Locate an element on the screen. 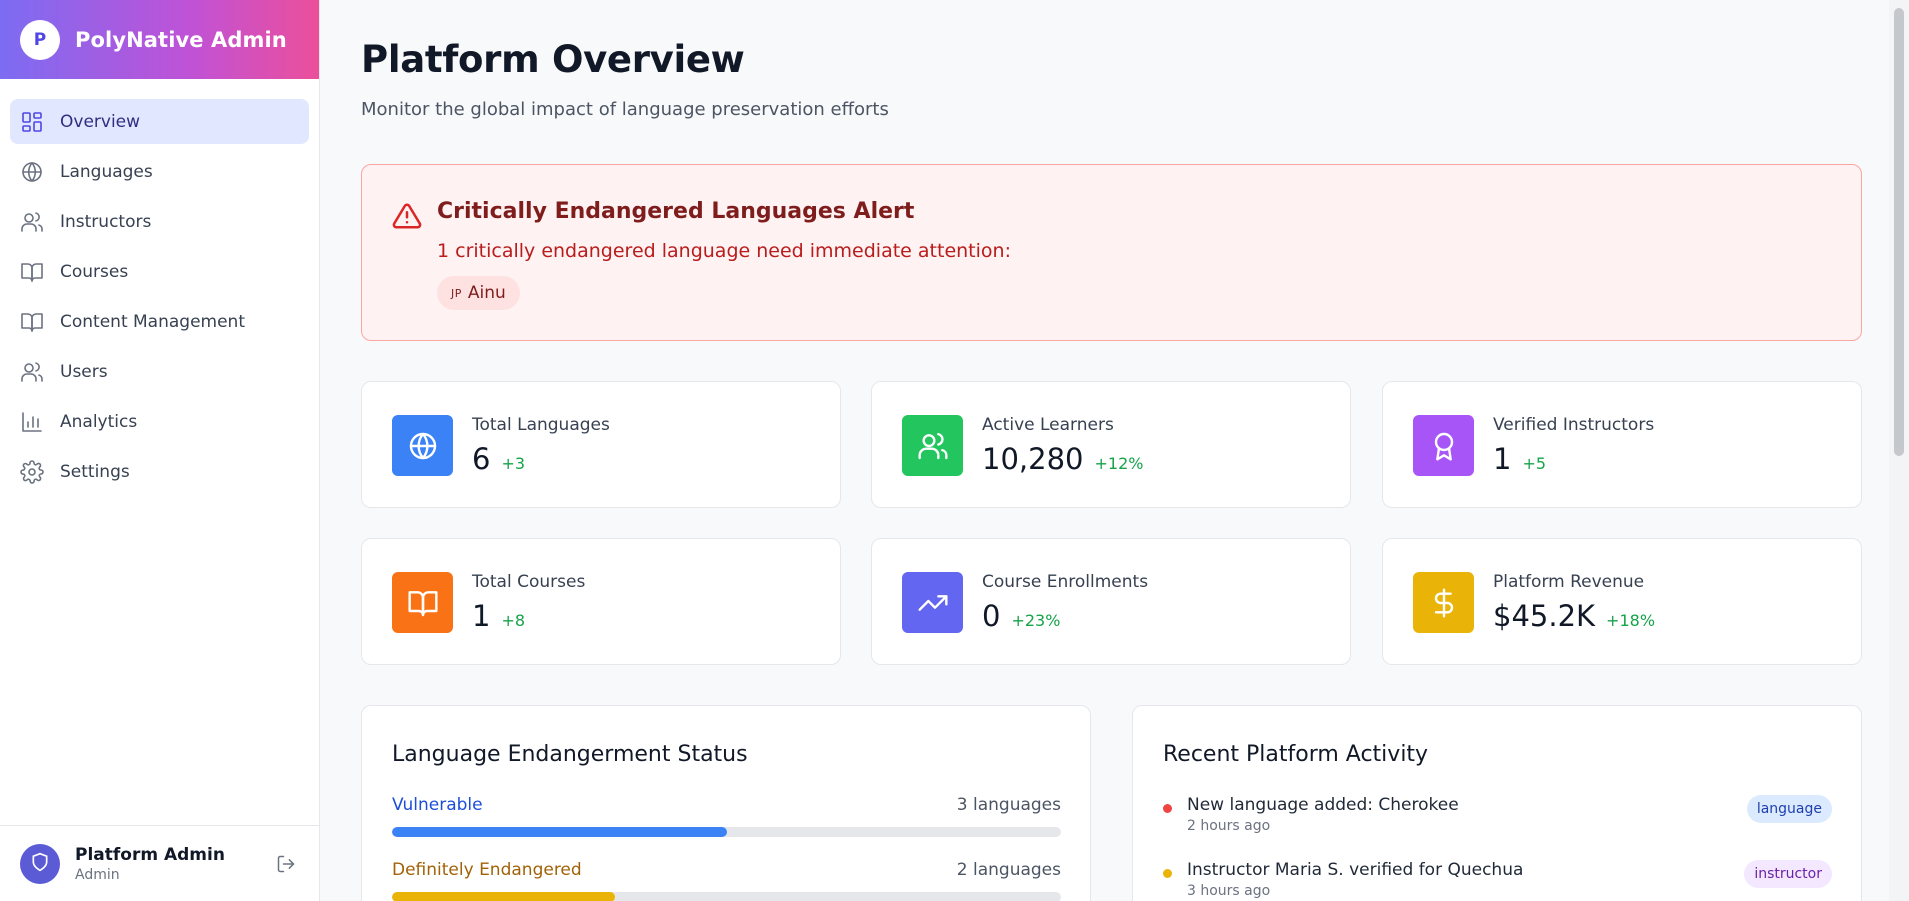 This screenshot has height=901, width=1909. page-title: Platform Overview is located at coordinates (553, 59).